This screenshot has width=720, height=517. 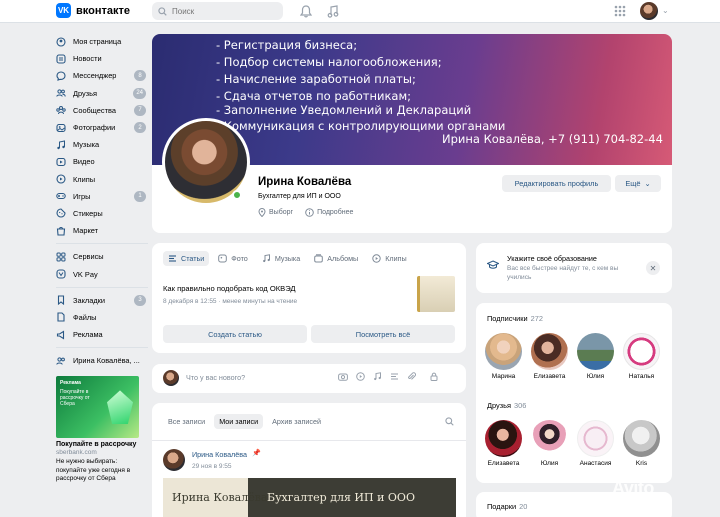 I want to click on chevron-down-icon: ⌄, so click(x=665, y=10).